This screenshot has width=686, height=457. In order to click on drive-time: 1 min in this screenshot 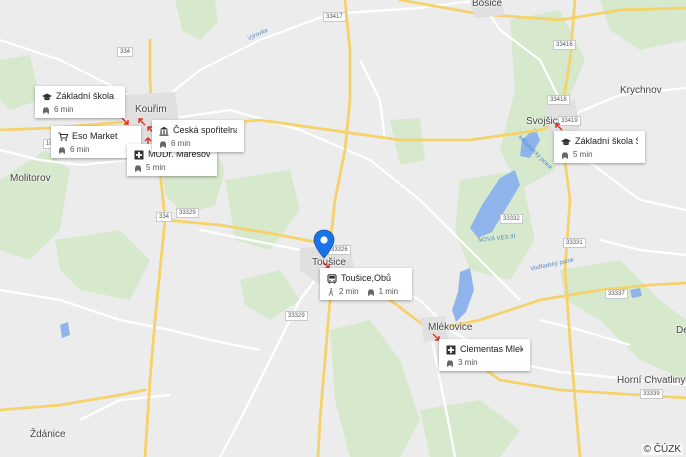, I will do `click(388, 291)`.